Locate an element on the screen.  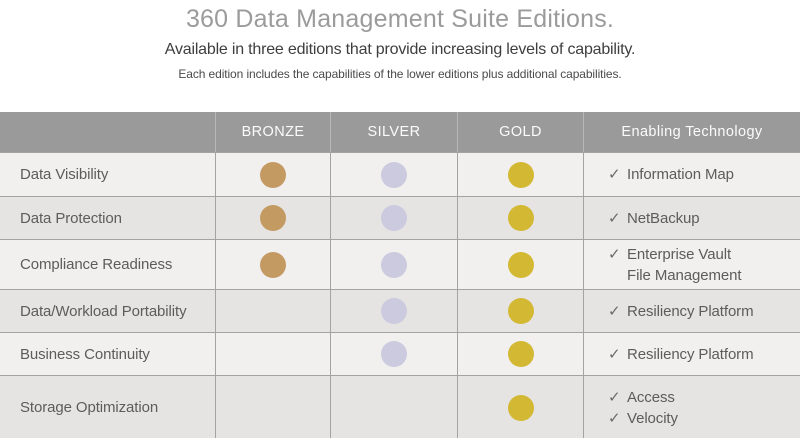
table-header-row: BRONZE SILVER GOLD Enabling Technology is located at coordinates (400, 132).